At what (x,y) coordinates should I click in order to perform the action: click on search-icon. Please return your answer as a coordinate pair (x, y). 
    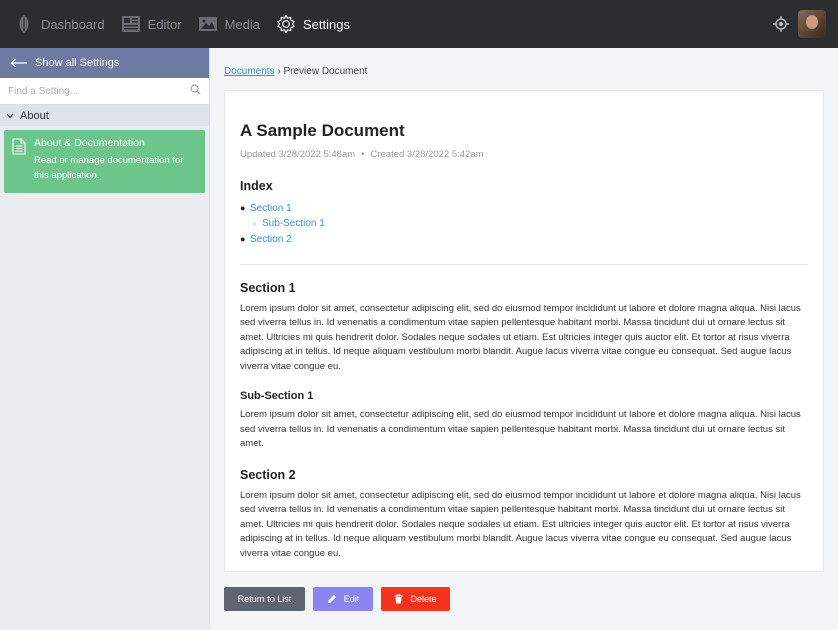
    Looking at the image, I should click on (195, 91).